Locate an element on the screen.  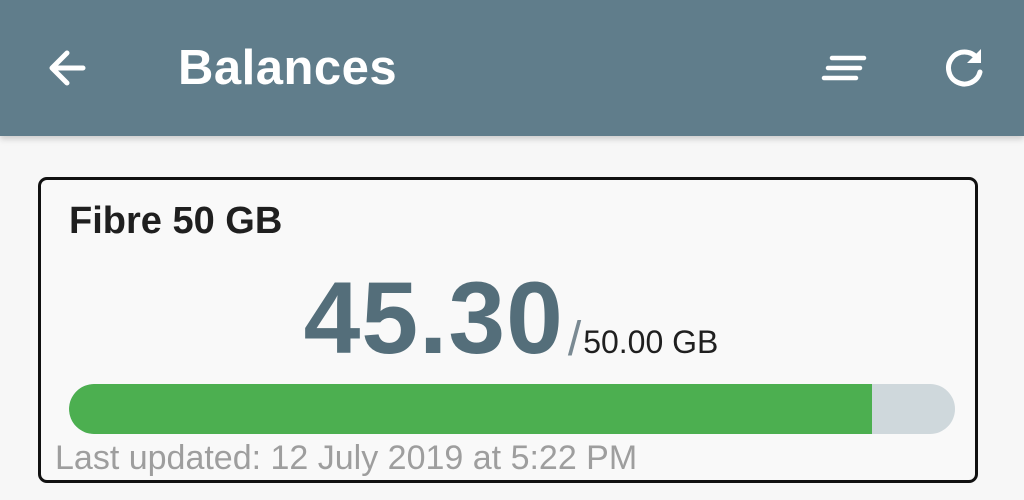
arrow-left-icon is located at coordinates (67, 68).